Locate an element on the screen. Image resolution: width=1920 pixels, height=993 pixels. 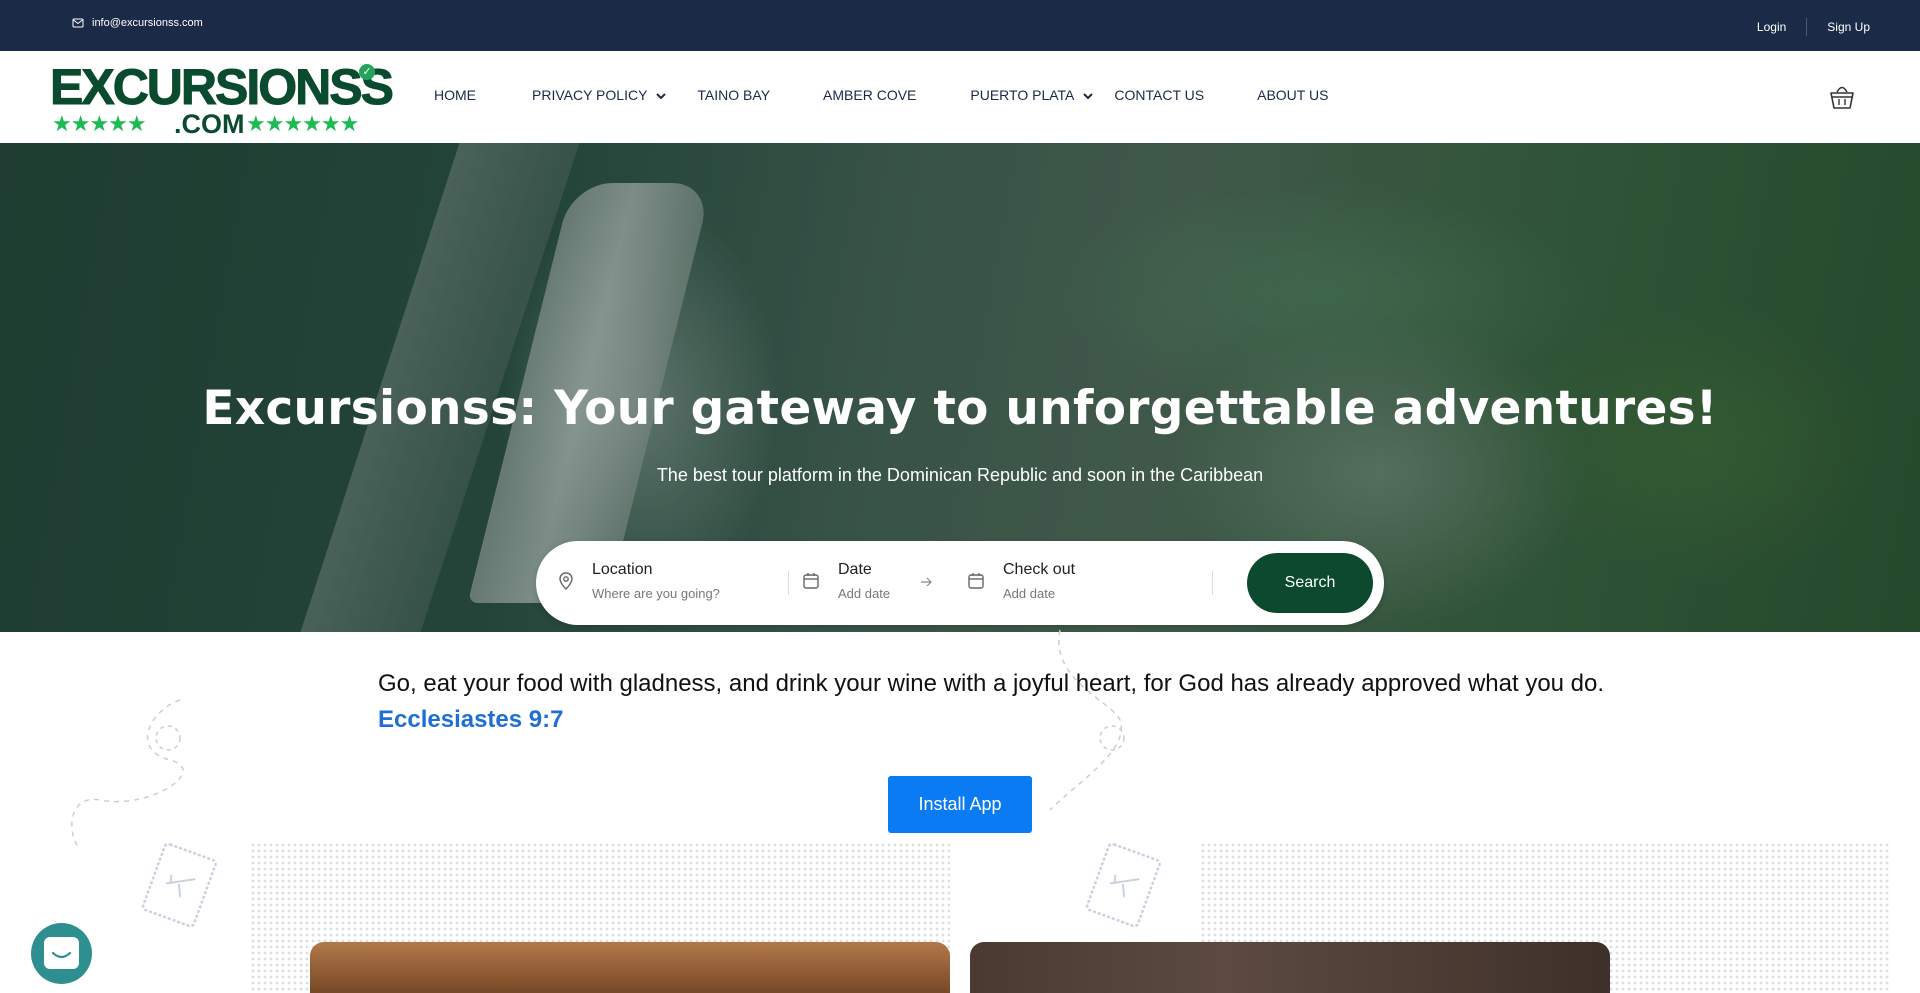
chat-widget-button is located at coordinates (61, 953).